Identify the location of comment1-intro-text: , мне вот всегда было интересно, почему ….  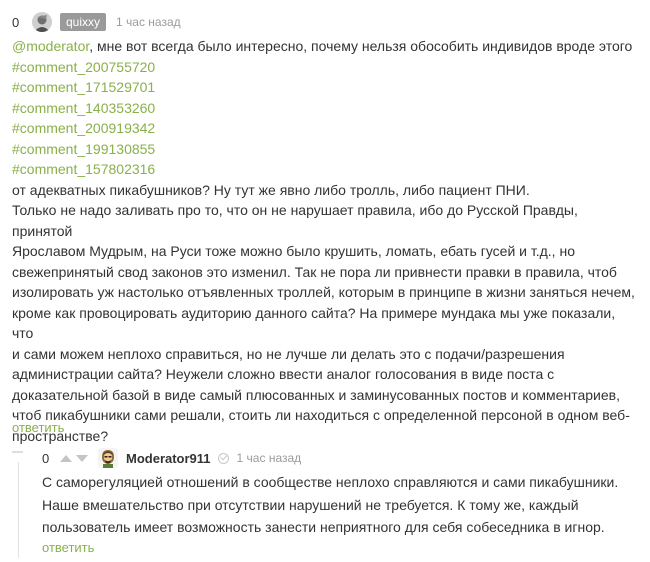
(361, 46).